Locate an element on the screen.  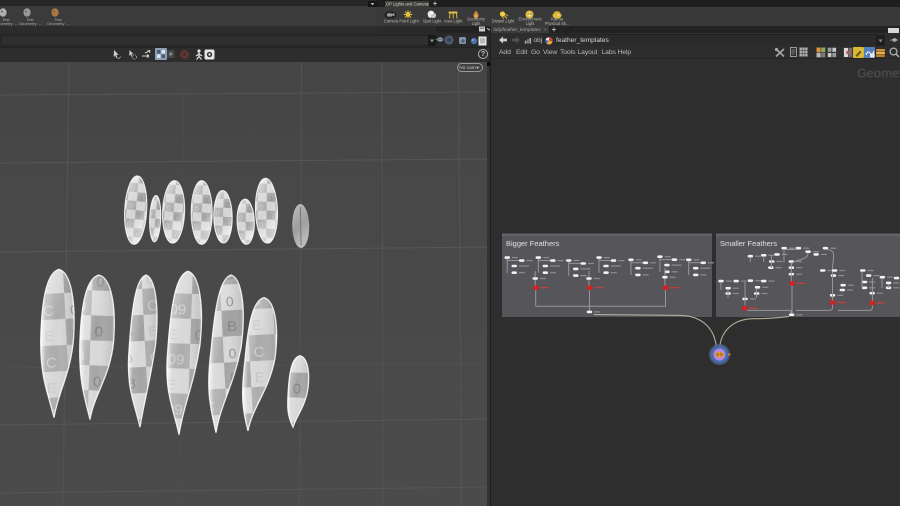
svg-text: Smaller Feathers is located at coordinates (748, 243).